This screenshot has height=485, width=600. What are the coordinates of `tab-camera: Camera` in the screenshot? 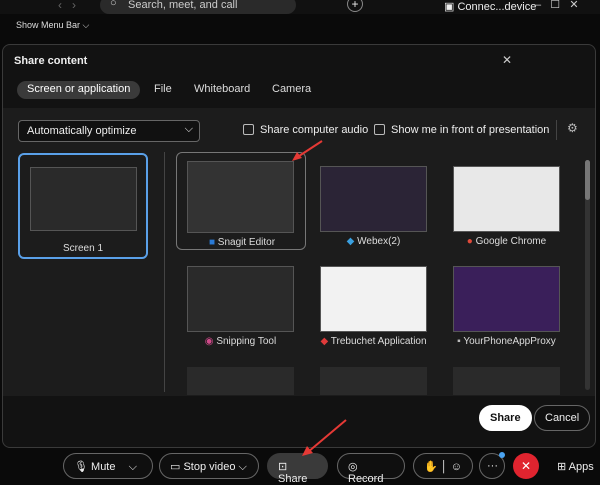 It's located at (291, 90).